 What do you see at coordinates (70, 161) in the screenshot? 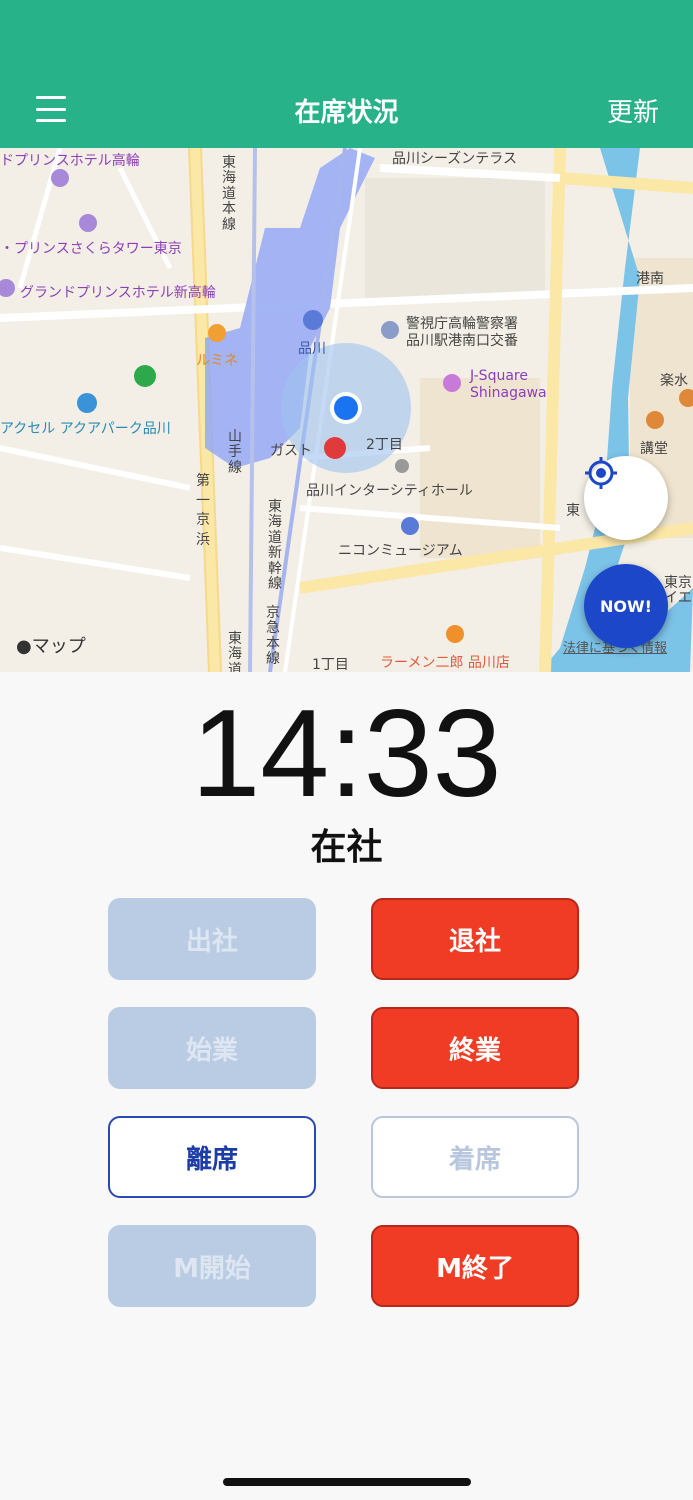
I see `map-label-prince-takanawa: ドプリンスホテル高輪` at bounding box center [70, 161].